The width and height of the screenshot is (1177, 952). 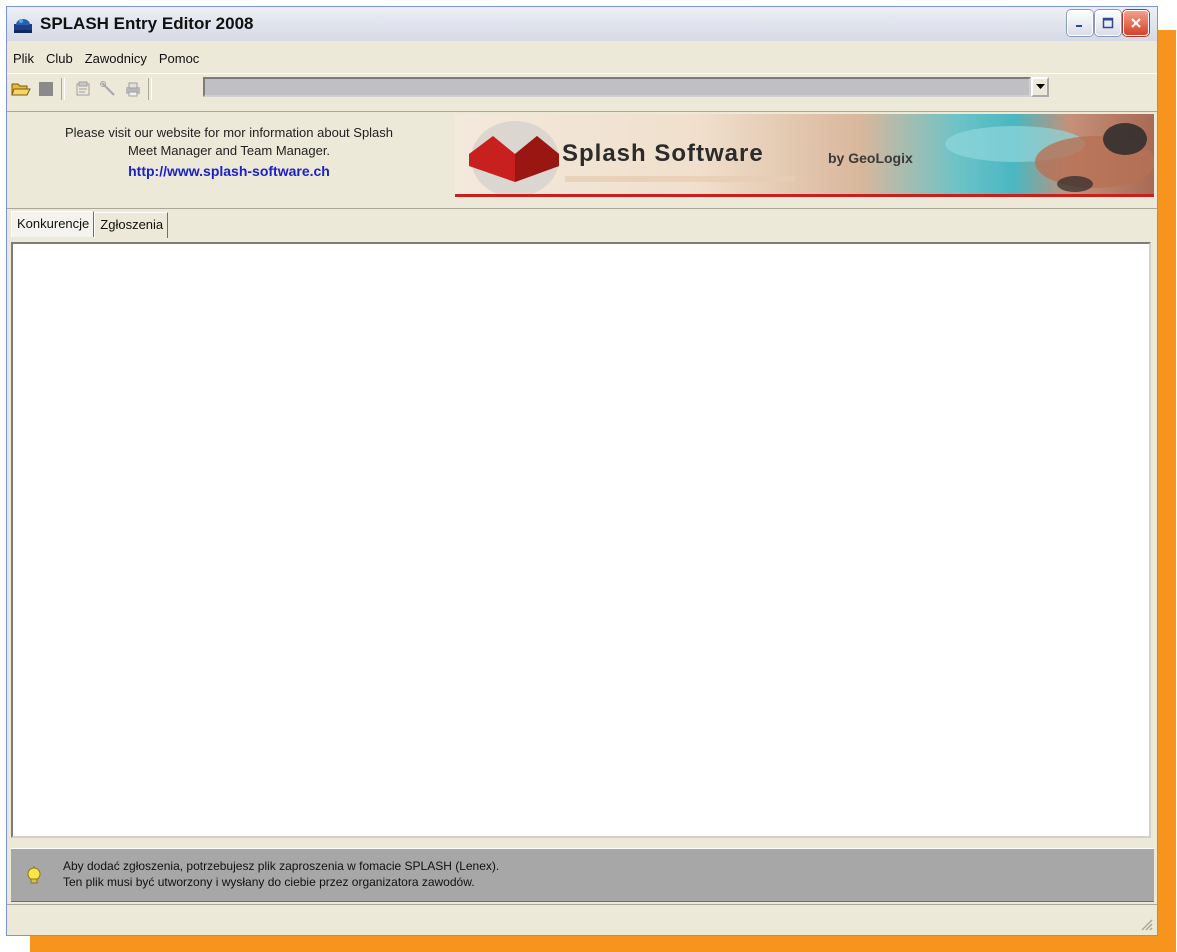 I want to click on menu-bar: Plik Club Zawodnicy Pomoc, so click(x=582, y=58).